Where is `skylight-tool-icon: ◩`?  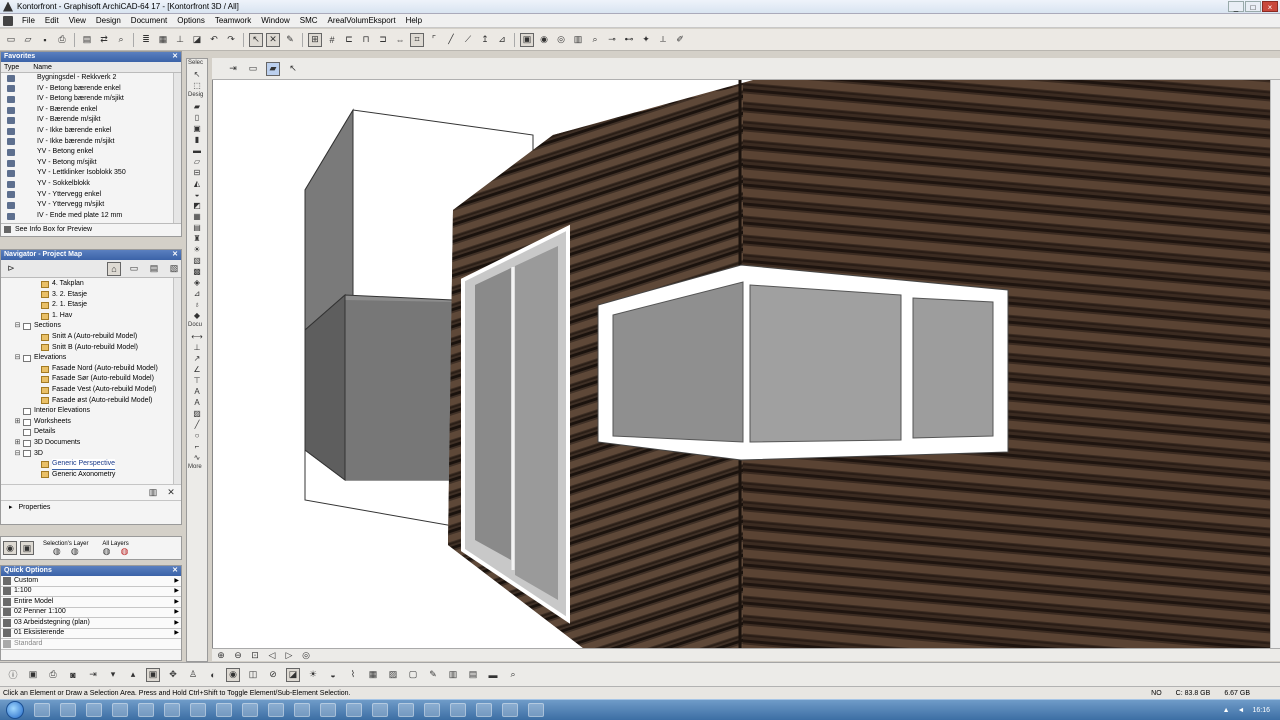
skylight-tool-icon: ◩ is located at coordinates (197, 205).